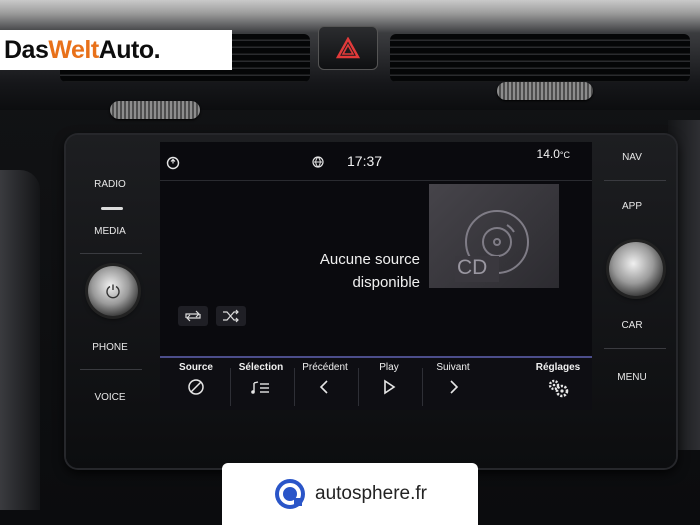 Image resolution: width=700 pixels, height=525 pixels. I want to click on temperature-unit: °C, so click(564, 155).